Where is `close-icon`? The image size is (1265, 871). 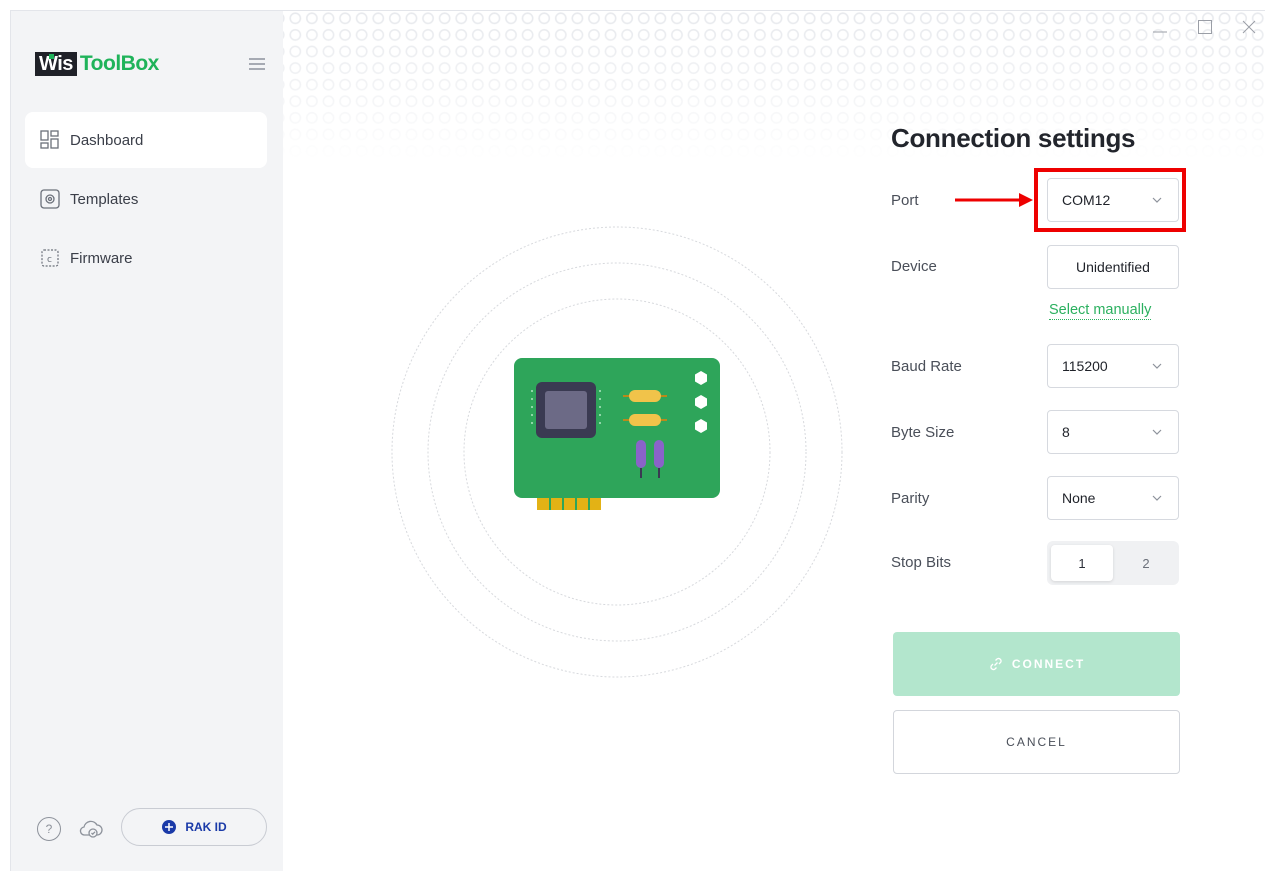 close-icon is located at coordinates (1249, 27).